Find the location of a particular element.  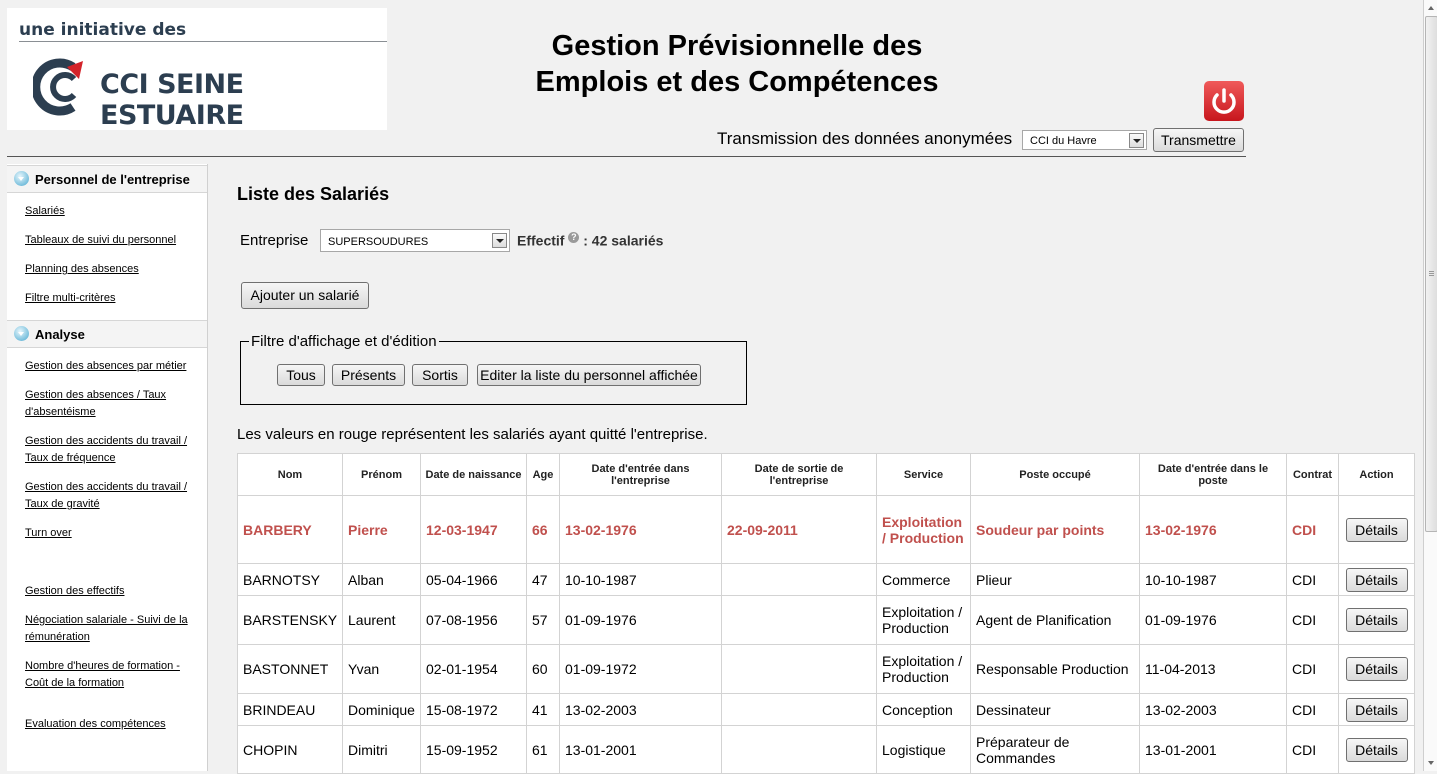

cell-entree: 01-09-1976 is located at coordinates (640, 620).